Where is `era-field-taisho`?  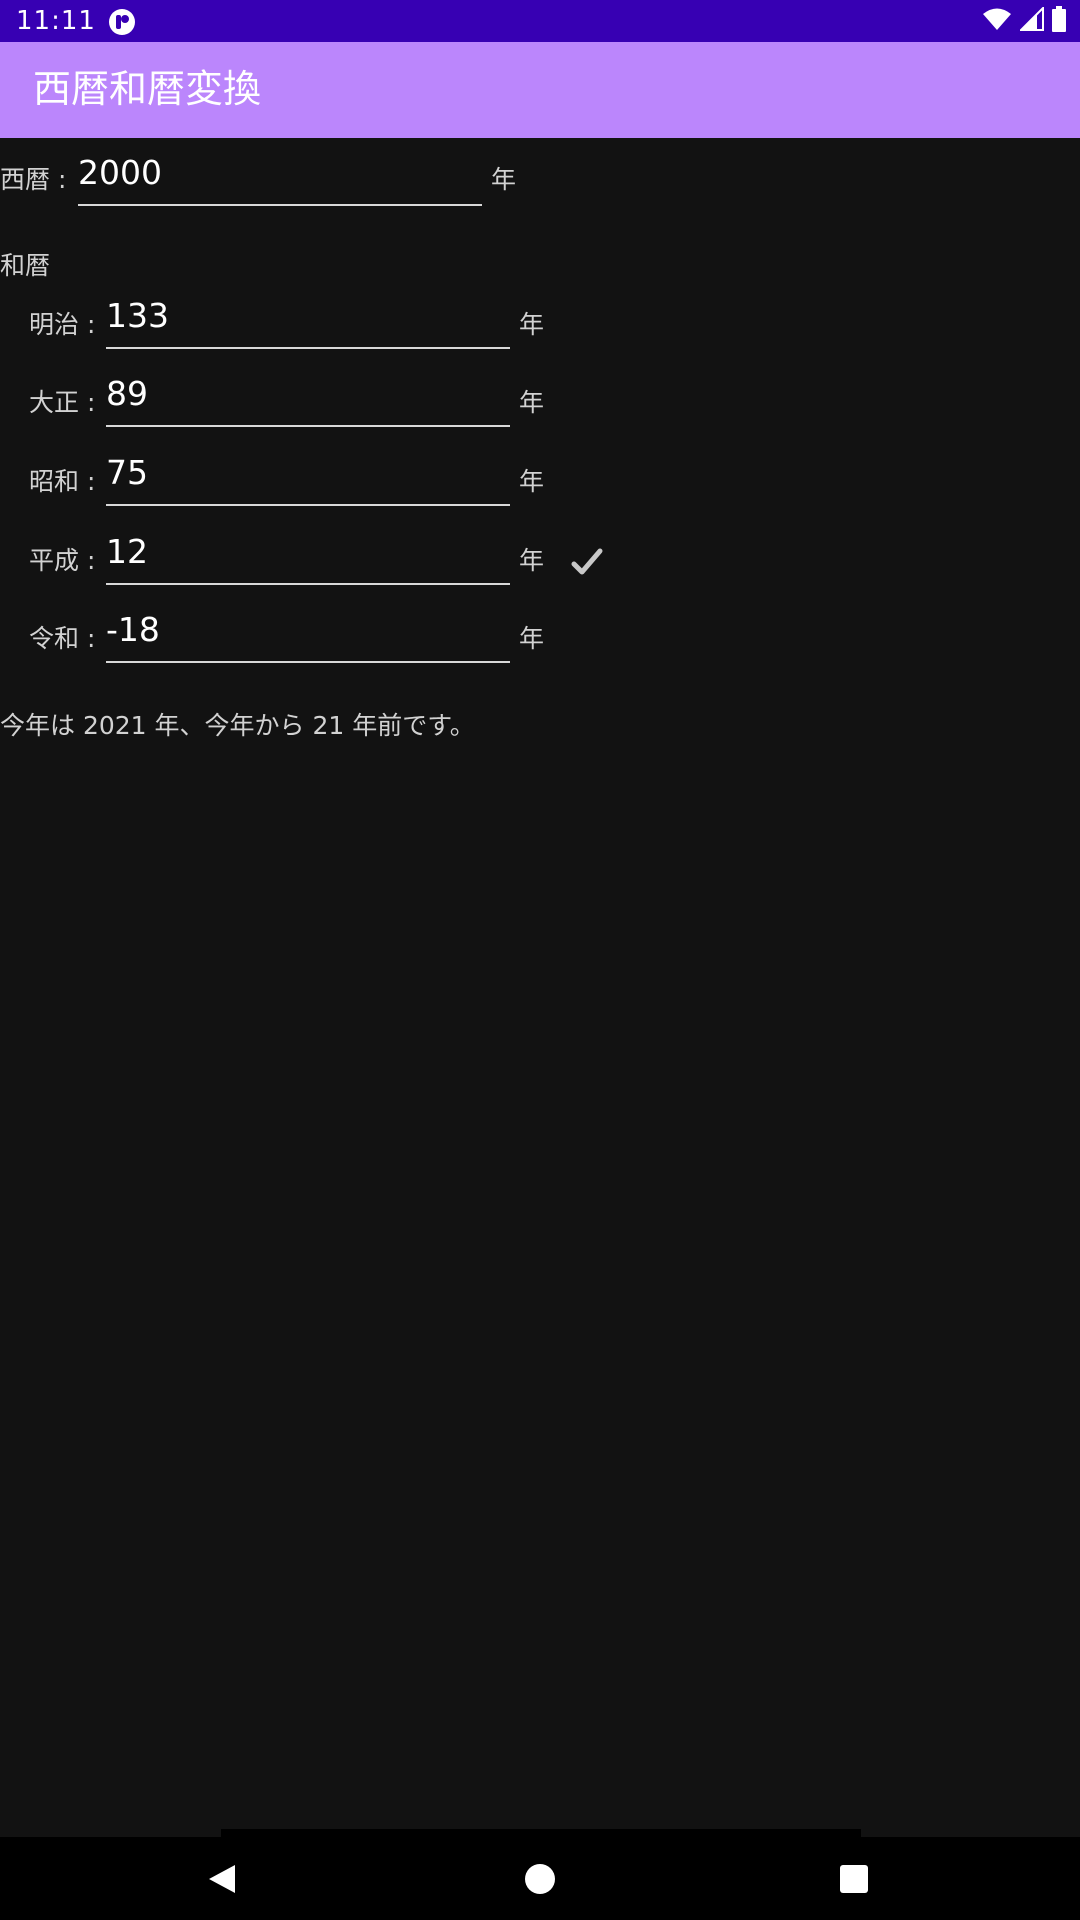 era-field-taisho is located at coordinates (308, 396).